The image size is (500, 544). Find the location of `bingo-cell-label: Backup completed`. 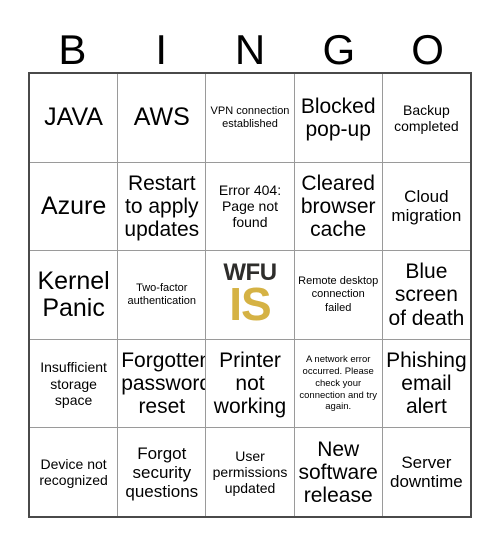

bingo-cell-label: Backup completed is located at coordinates (426, 117).